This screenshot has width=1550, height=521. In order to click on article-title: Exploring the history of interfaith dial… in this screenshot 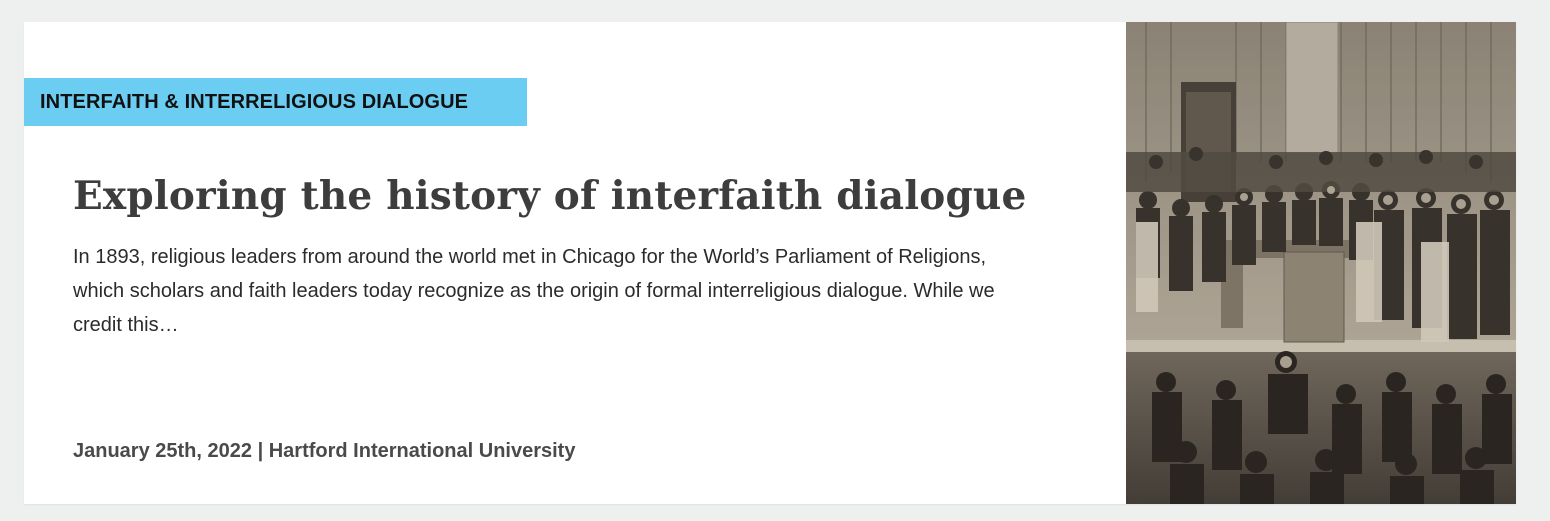, I will do `click(573, 196)`.